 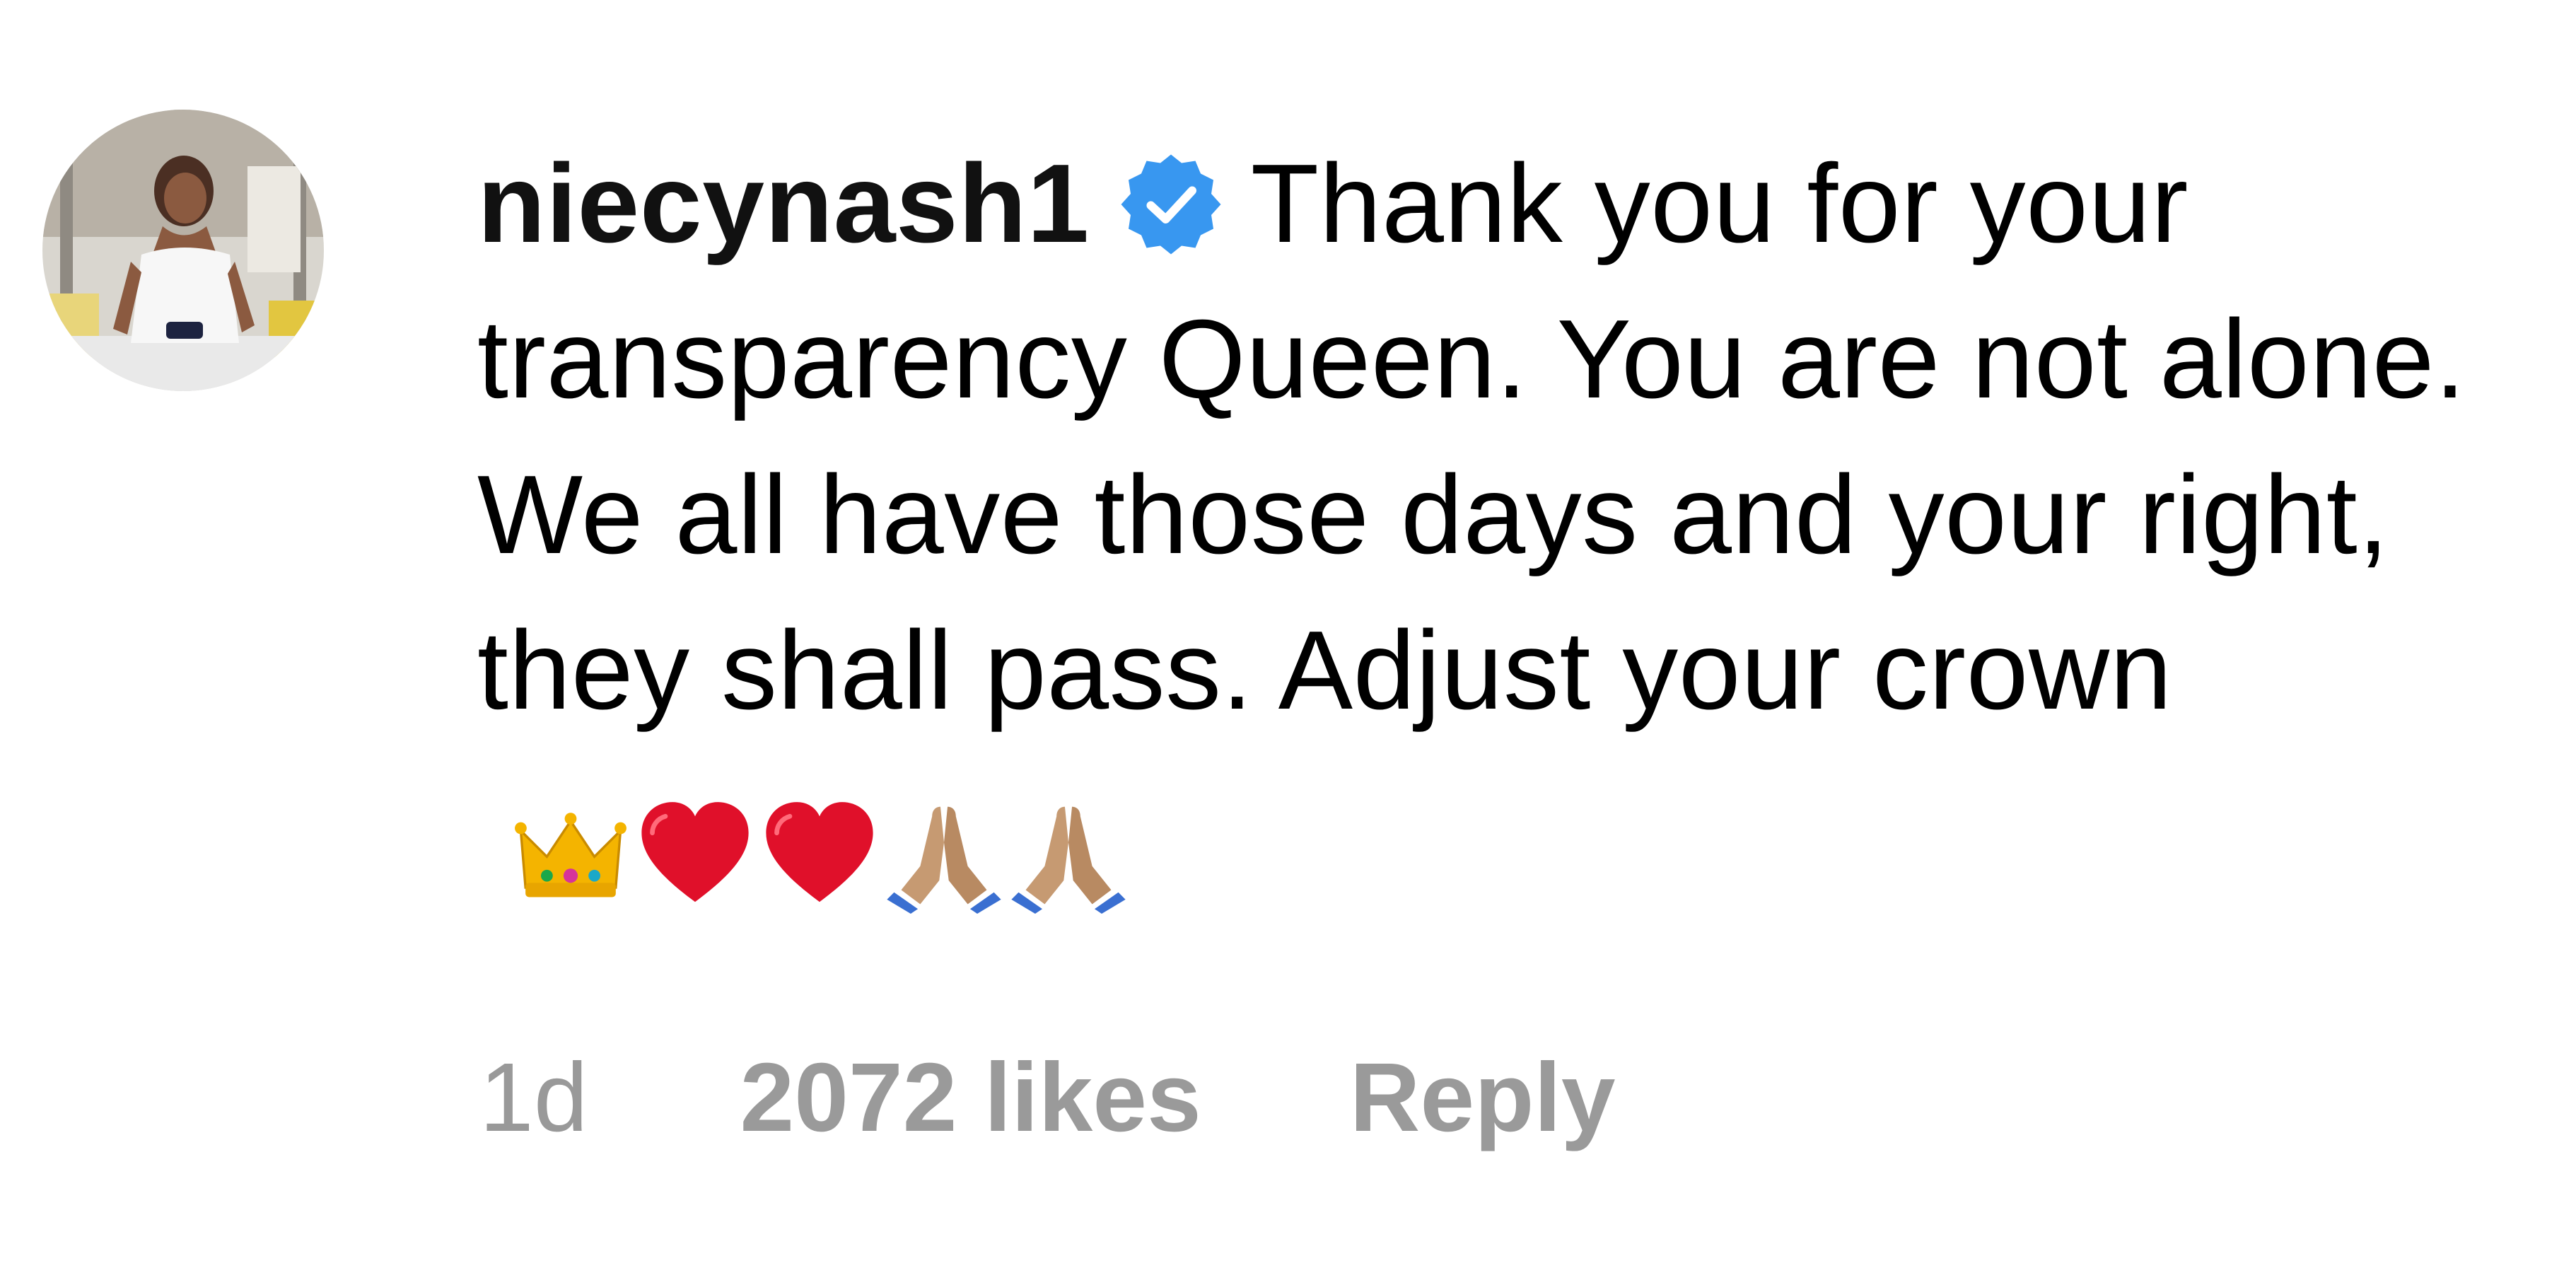 I want to click on comment-timestamp: 1d, so click(x=533, y=1098).